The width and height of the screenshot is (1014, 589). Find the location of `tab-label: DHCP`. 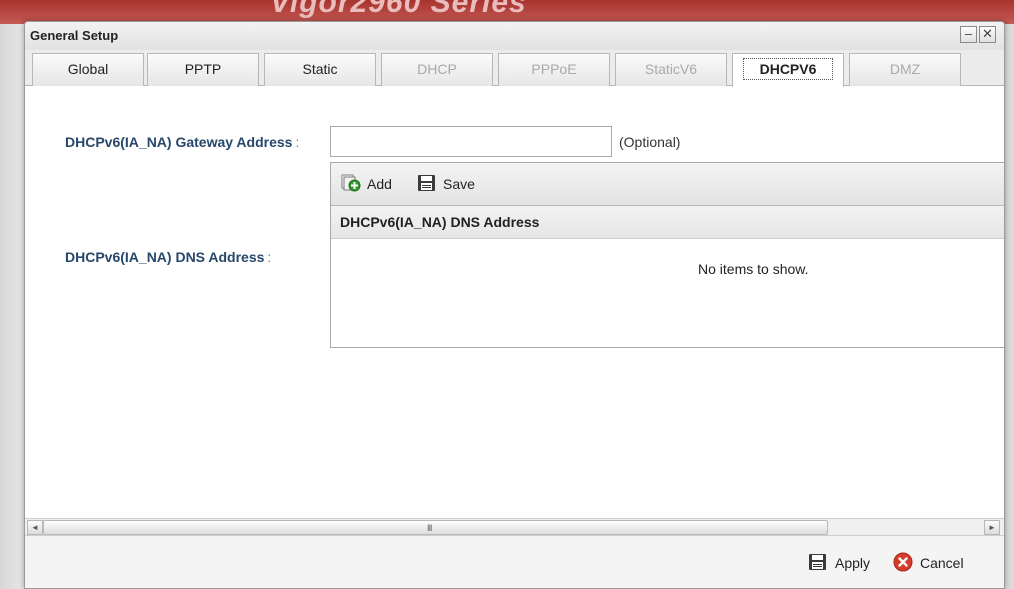

tab-label: DHCP is located at coordinates (437, 69).